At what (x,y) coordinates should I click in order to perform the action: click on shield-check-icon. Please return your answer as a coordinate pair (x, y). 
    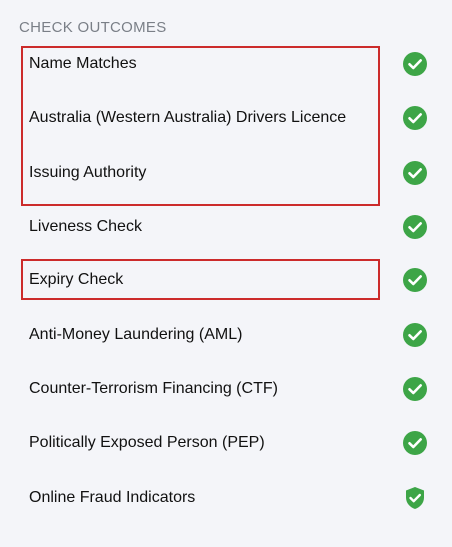
    Looking at the image, I should click on (415, 498).